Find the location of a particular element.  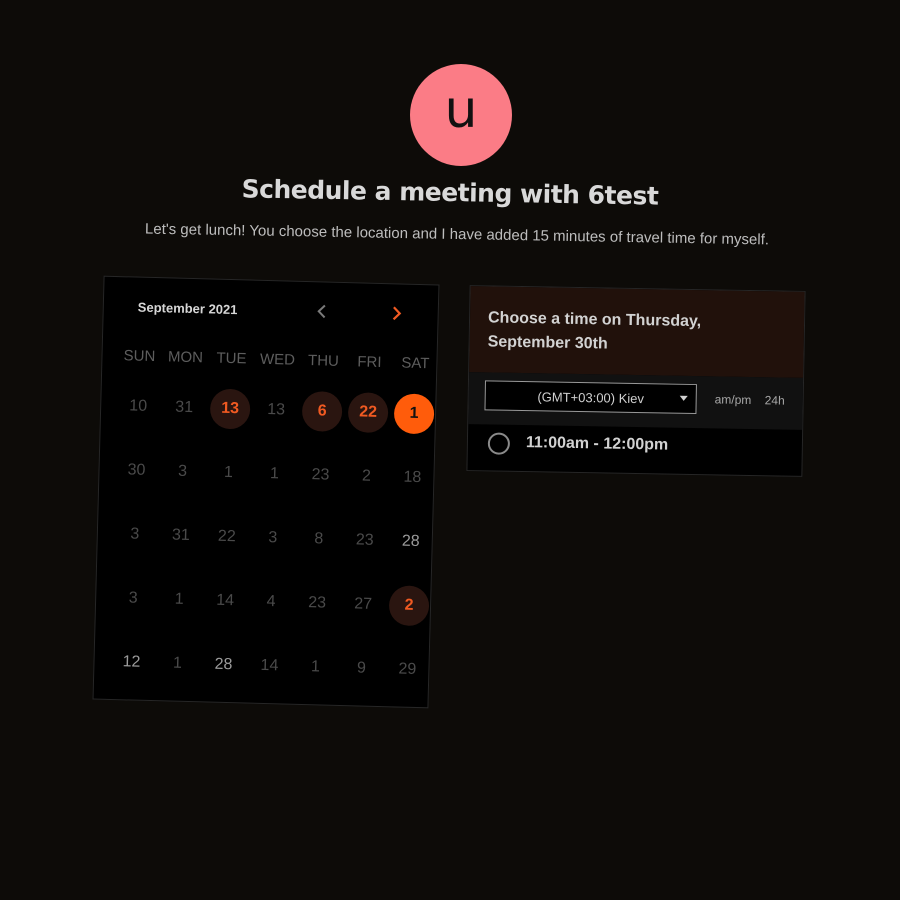

timezone-select: (GMT+03:00) Kiev is located at coordinates (590, 397).